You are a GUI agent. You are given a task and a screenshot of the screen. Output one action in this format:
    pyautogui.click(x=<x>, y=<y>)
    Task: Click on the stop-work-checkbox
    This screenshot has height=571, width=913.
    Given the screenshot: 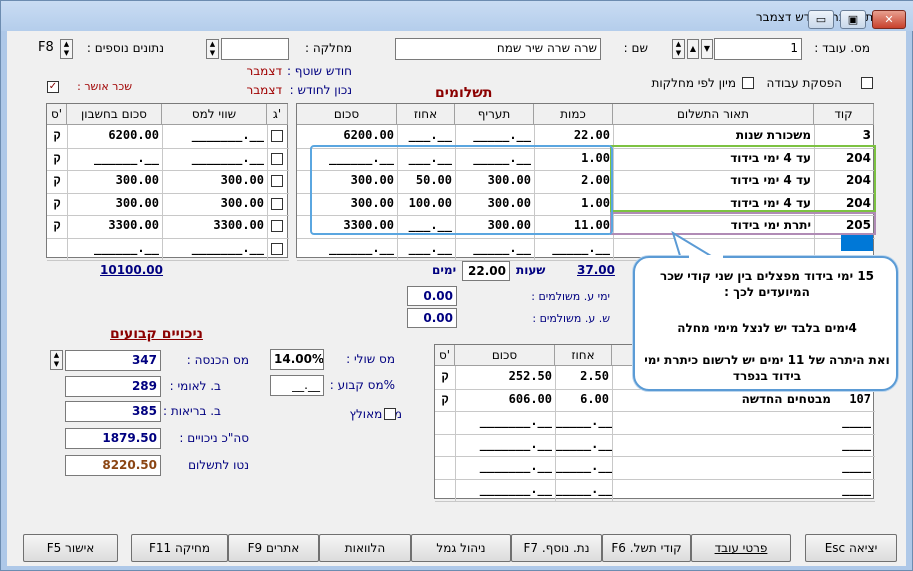 What is the action you would take?
    pyautogui.click(x=867, y=83)
    